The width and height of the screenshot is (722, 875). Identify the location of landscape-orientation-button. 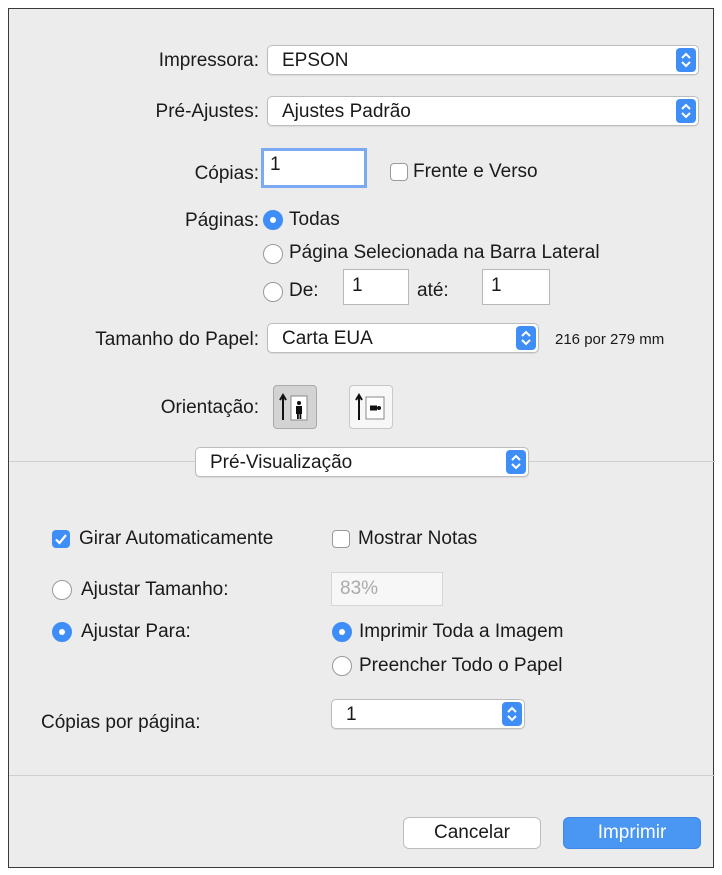
(371, 407).